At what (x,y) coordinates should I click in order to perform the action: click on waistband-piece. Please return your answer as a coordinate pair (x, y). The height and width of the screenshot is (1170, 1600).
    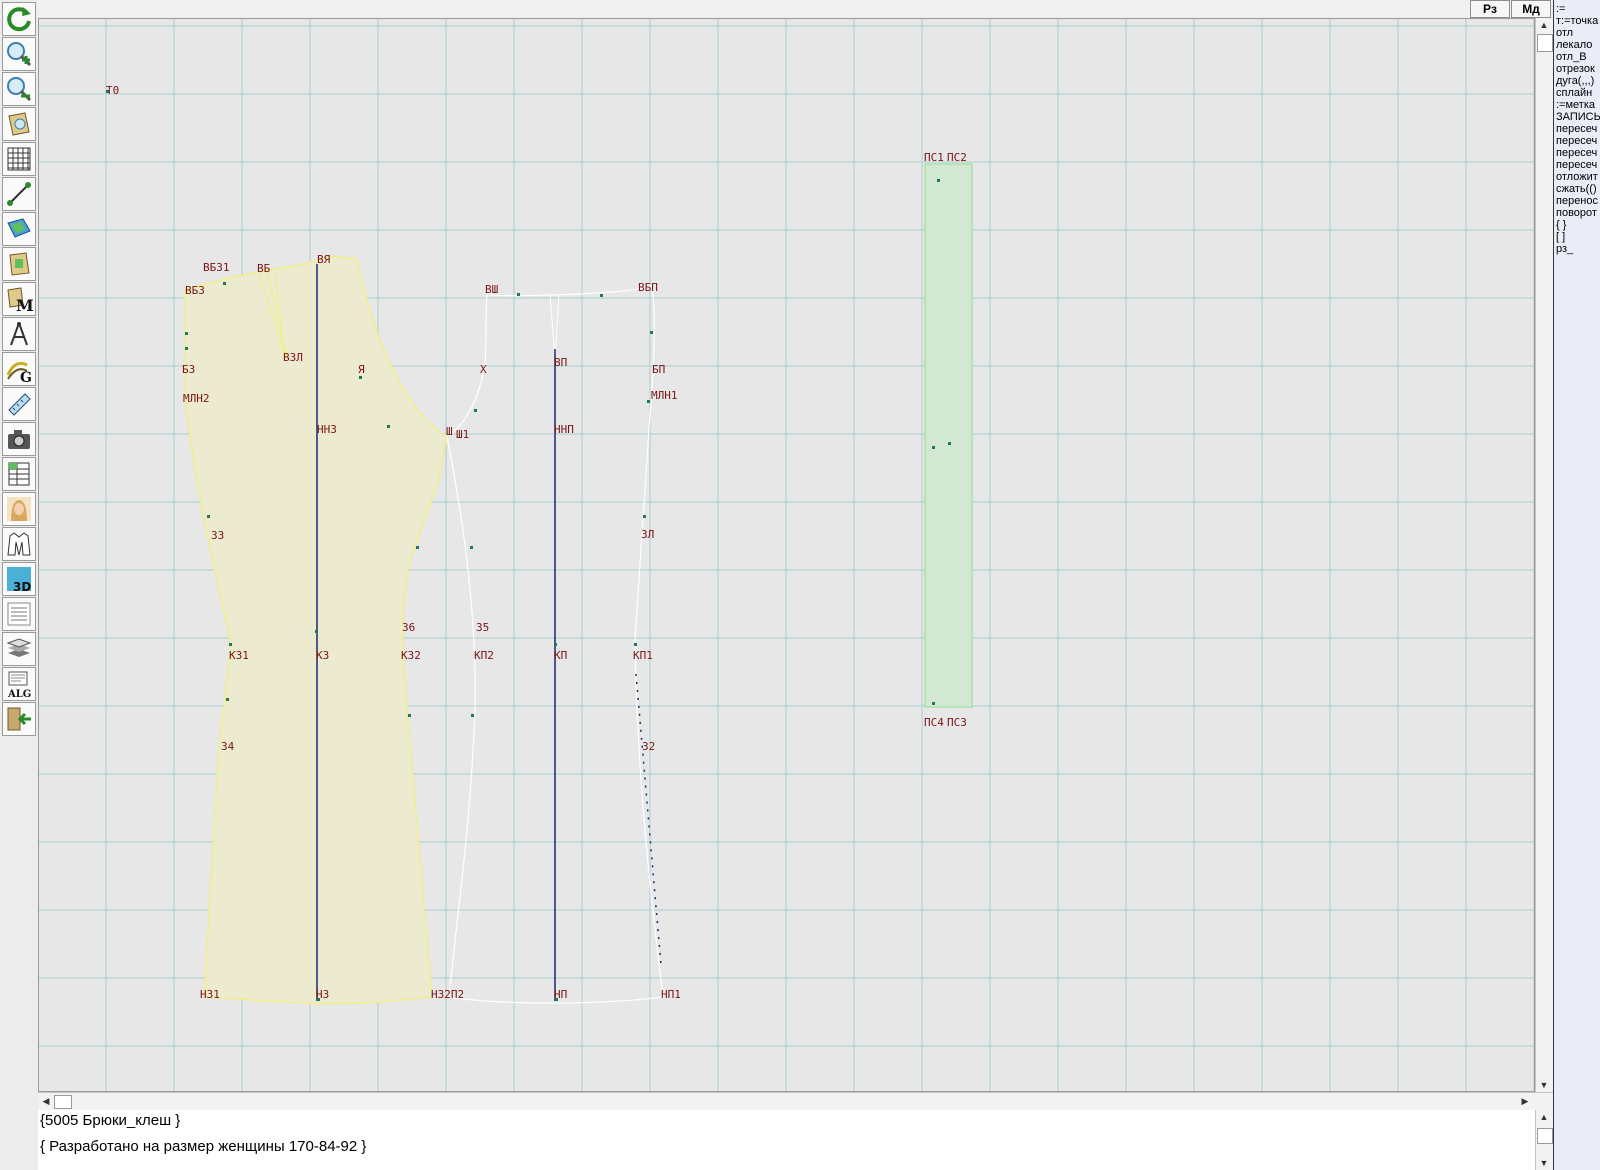
    Looking at the image, I should click on (948, 435).